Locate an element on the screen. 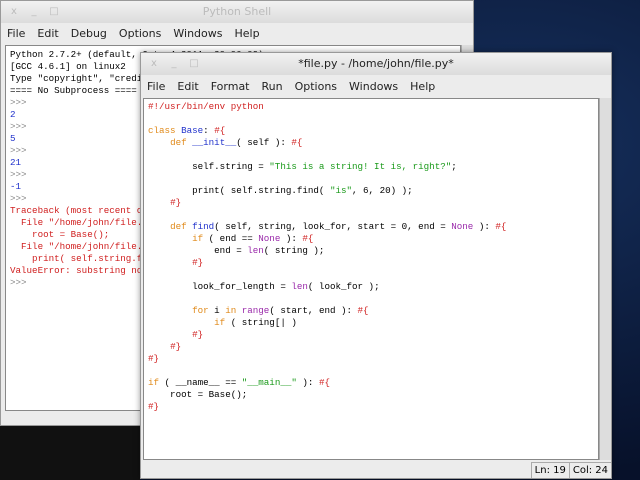 The height and width of the screenshot is (480, 640). column-number: Col: 24 is located at coordinates (589, 470).